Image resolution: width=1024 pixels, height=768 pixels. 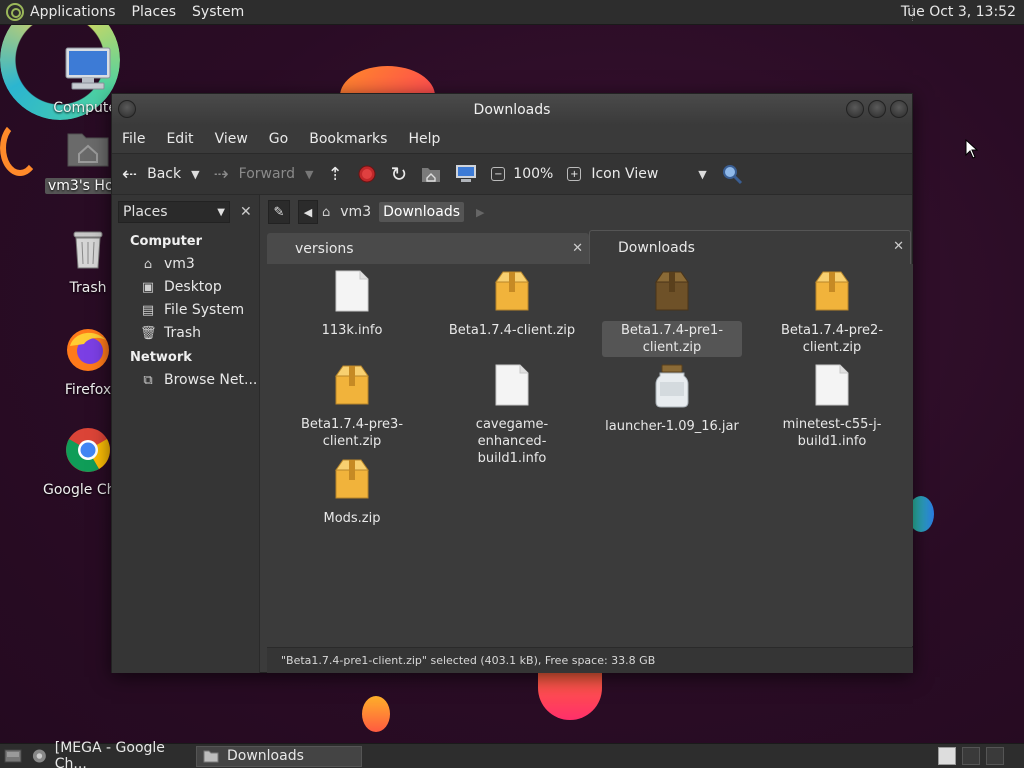 I want to click on file-name: cavegame-enhanced-build1.info, so click(x=512, y=441).